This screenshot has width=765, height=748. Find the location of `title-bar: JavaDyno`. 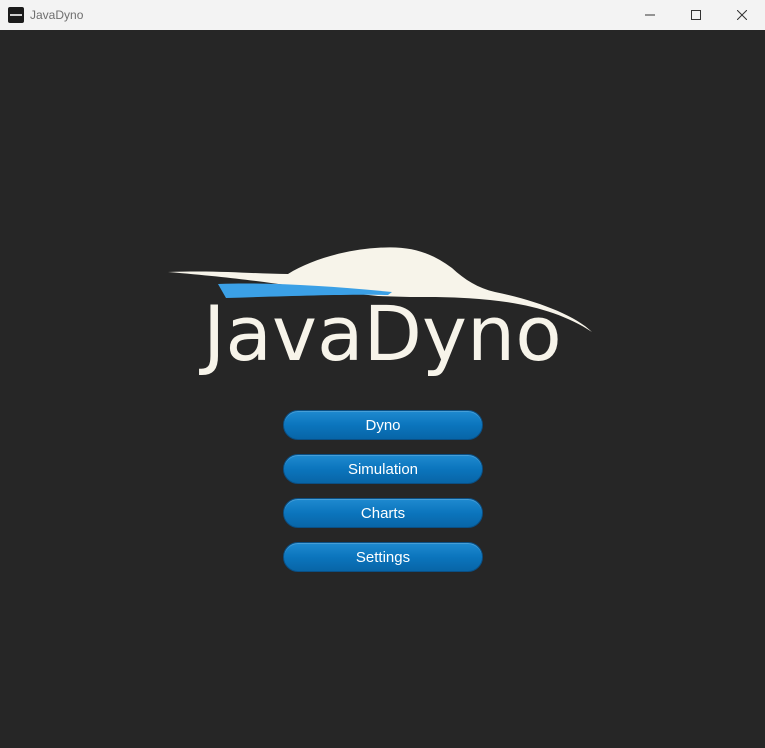

title-bar: JavaDyno is located at coordinates (382, 15).